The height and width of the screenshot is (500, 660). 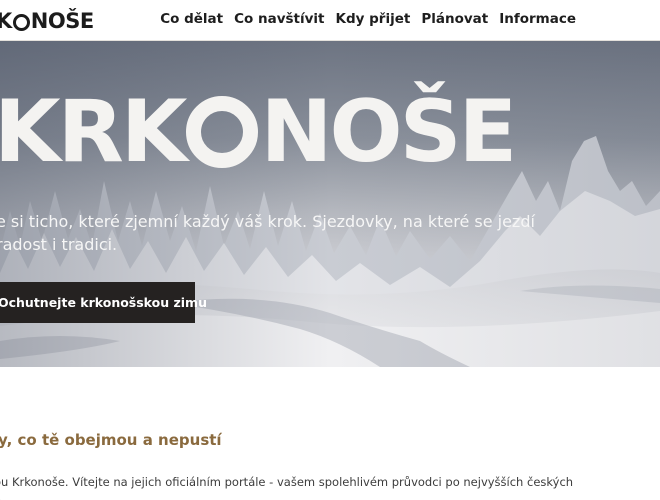 What do you see at coordinates (111, 440) in the screenshot?
I see `section-heading: y, co tě obejmou a nepustí` at bounding box center [111, 440].